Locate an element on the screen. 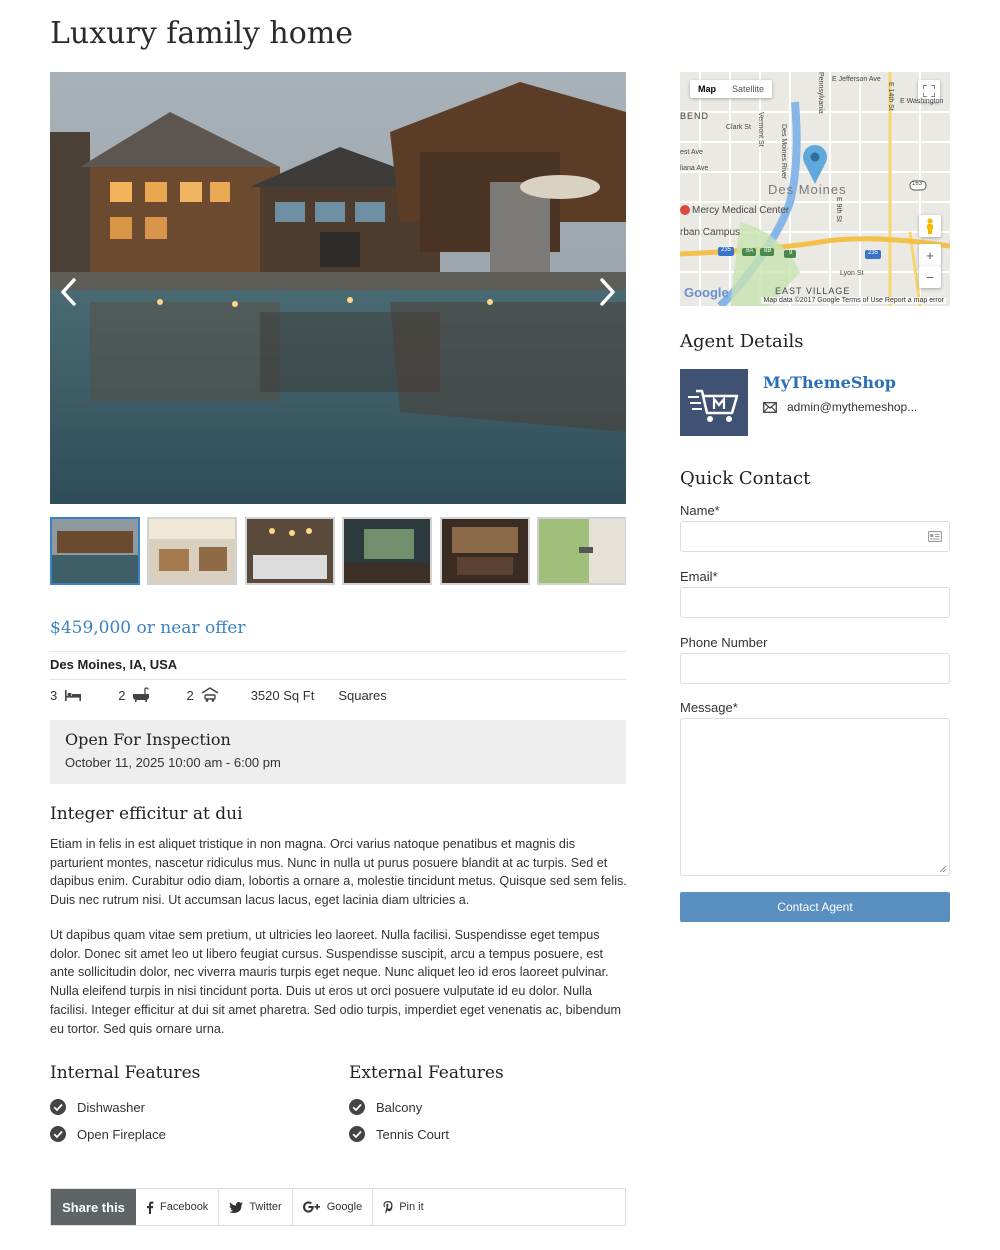 This screenshot has height=1250, width=1000. gallery-next-button is located at coordinates (606, 292).